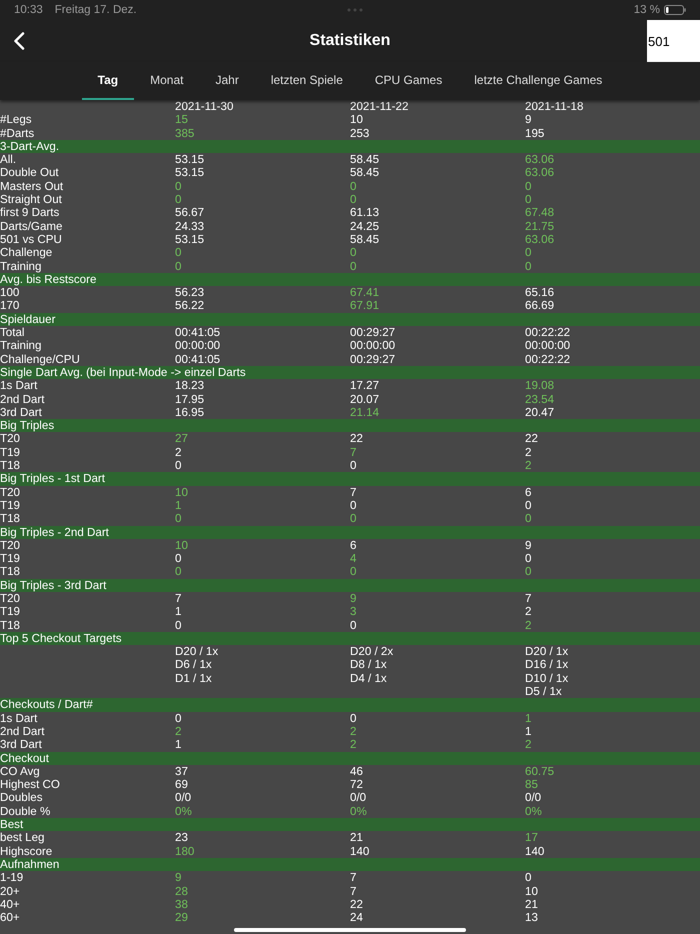 The image size is (700, 934). Describe the element at coordinates (190, 213) in the screenshot. I see `table-cell-text: 56.67` at that location.